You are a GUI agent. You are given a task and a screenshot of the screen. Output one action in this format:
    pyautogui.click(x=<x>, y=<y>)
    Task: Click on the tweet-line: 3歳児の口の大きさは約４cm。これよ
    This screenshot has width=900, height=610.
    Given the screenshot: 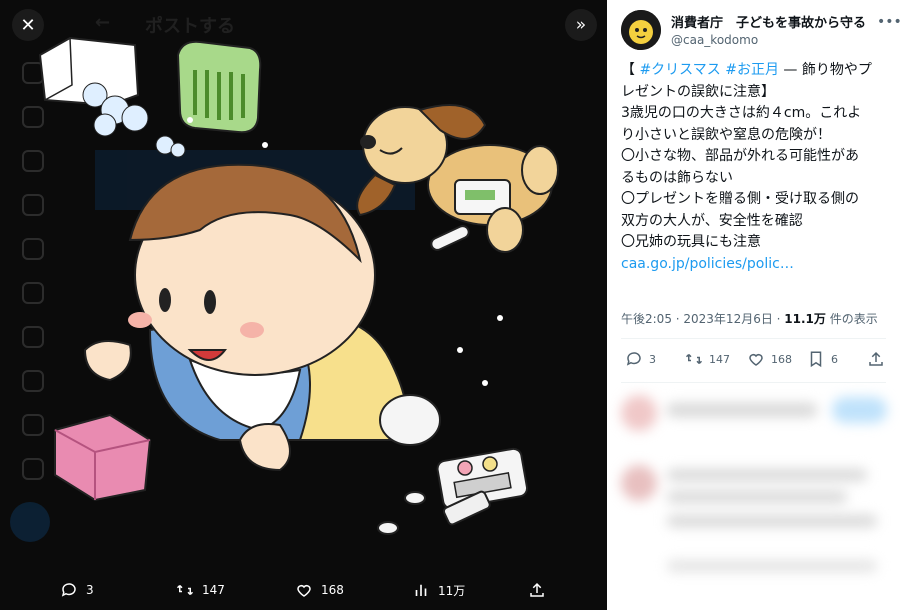 What is the action you would take?
    pyautogui.click(x=741, y=113)
    